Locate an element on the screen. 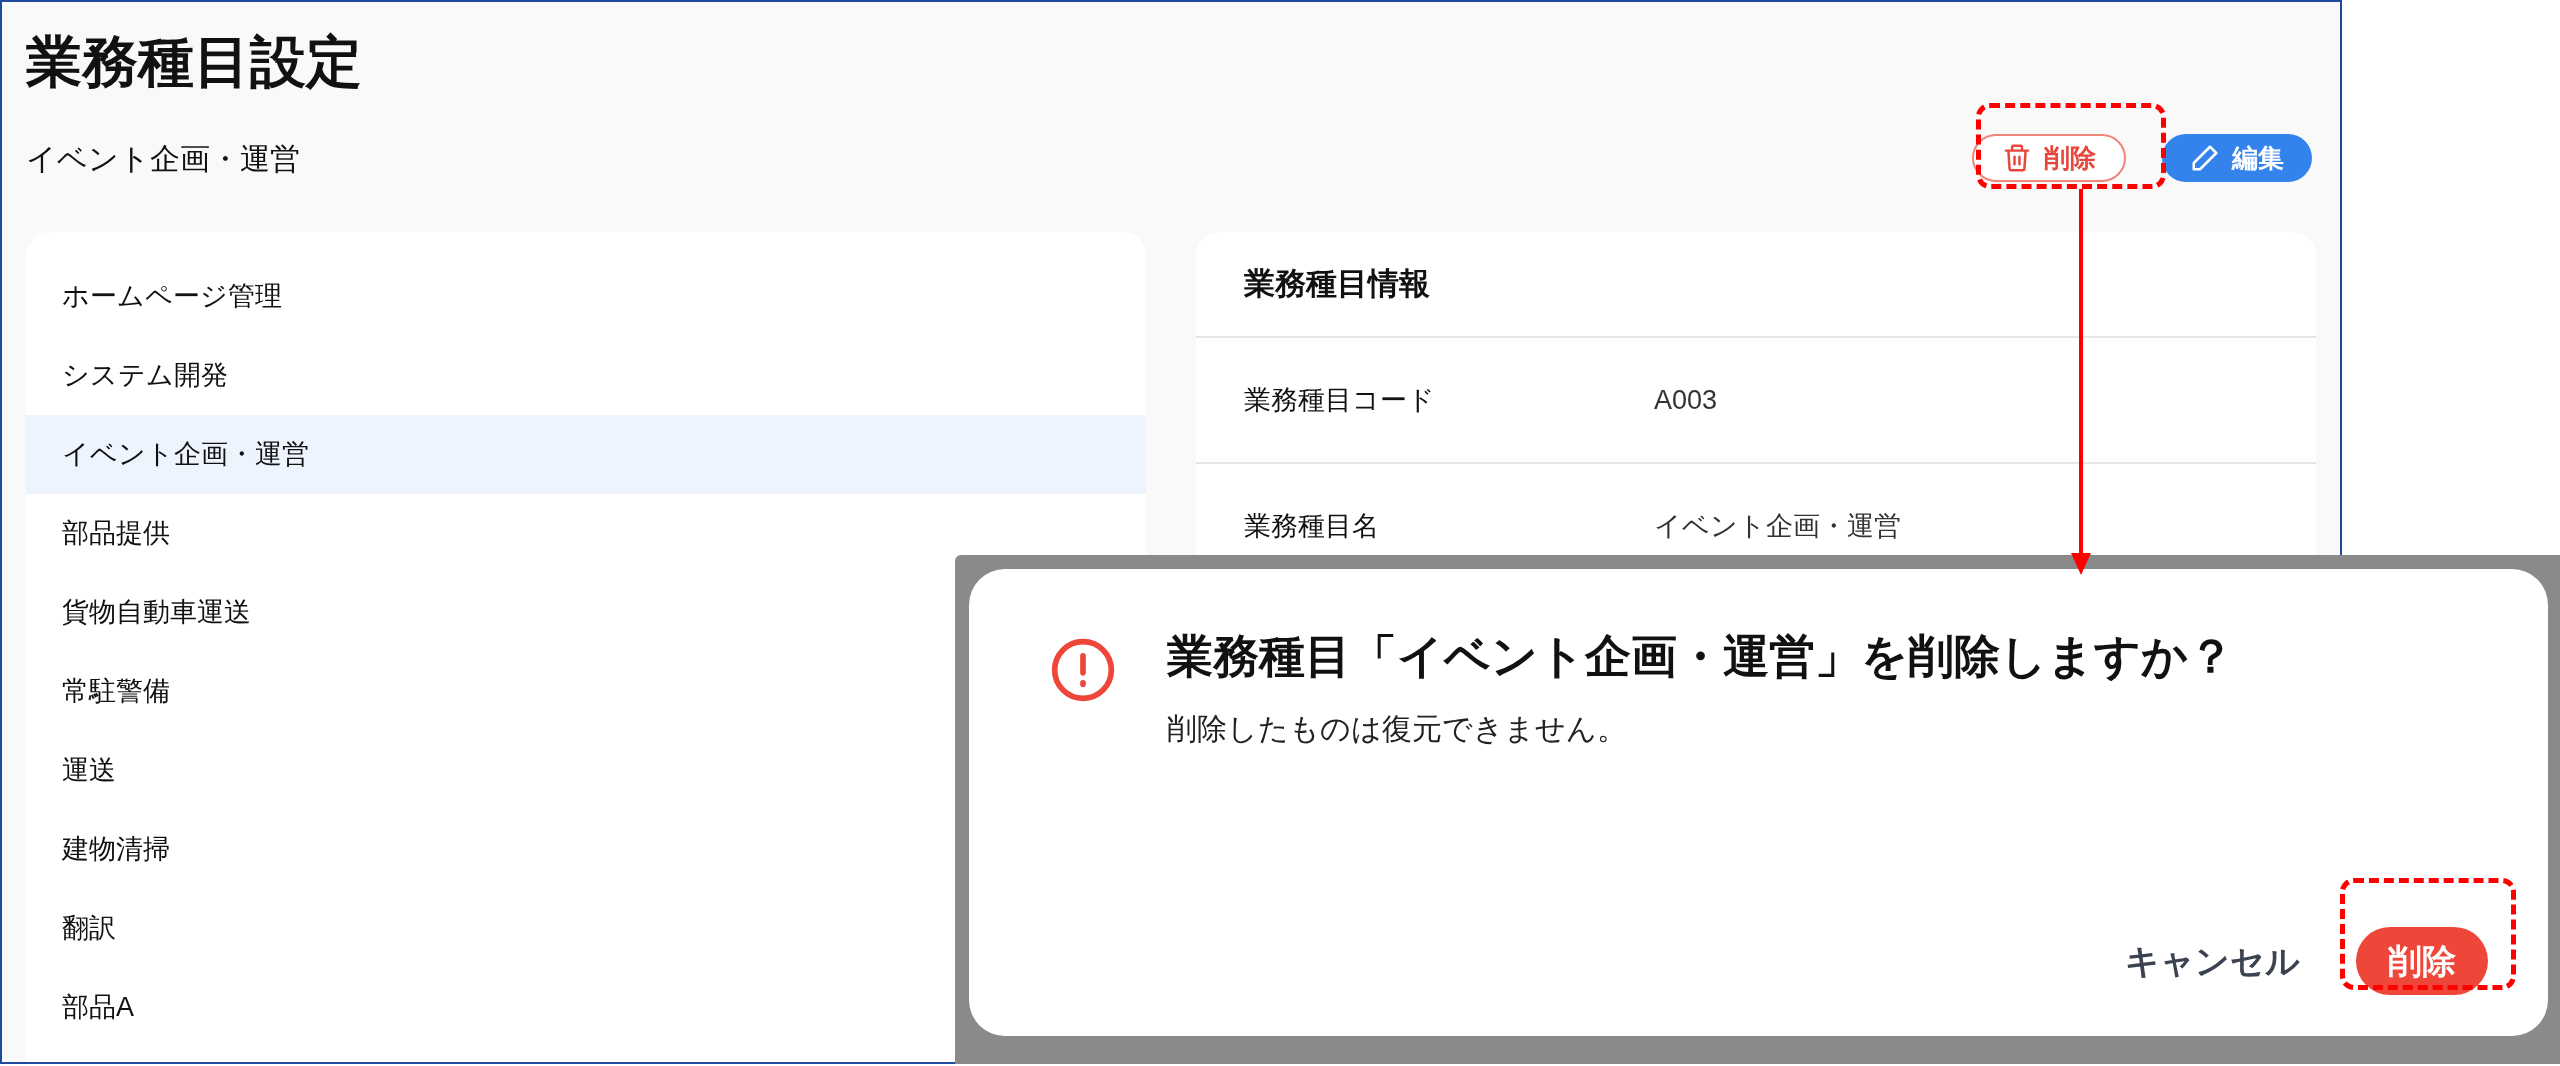 This screenshot has height=1066, width=2560. list-item: ホームページ管理 is located at coordinates (586, 296).